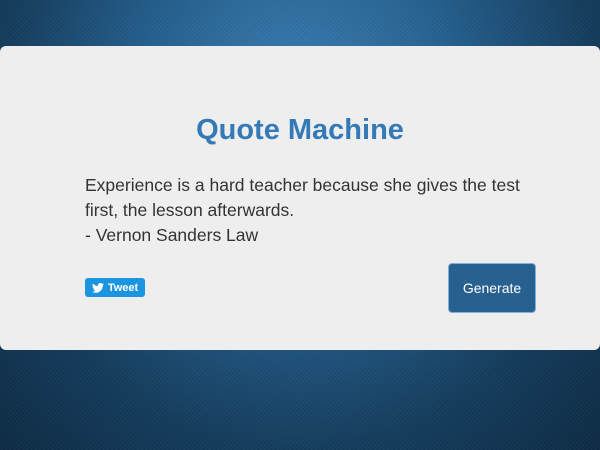  I want to click on tweet-button-label: Tweet, so click(123, 287).